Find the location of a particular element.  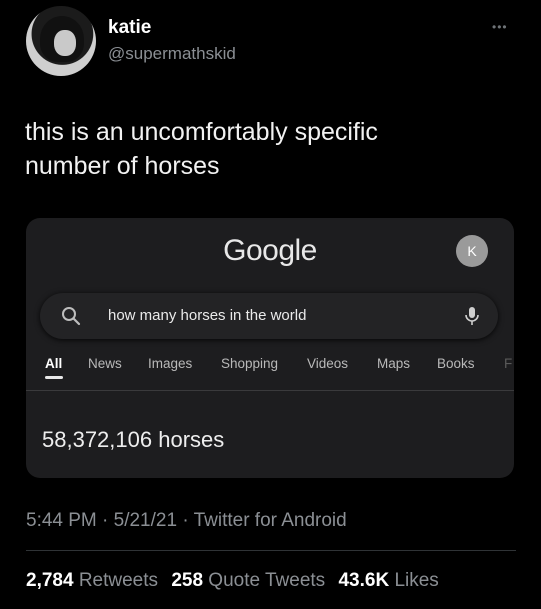

tab-all: All is located at coordinates (54, 363).